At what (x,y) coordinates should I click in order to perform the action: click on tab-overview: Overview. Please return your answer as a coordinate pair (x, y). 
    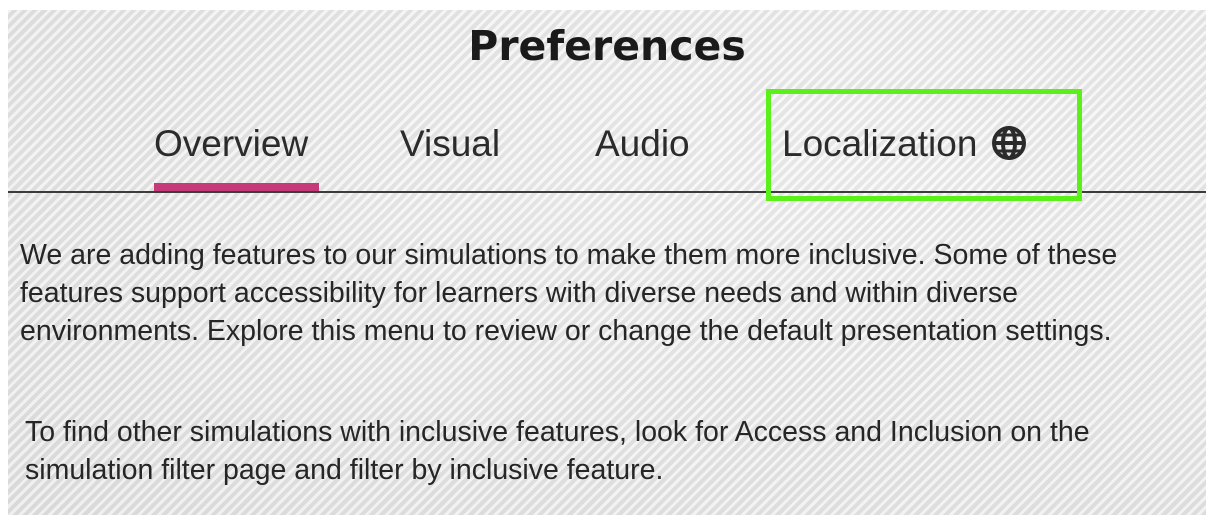
    Looking at the image, I should click on (231, 144).